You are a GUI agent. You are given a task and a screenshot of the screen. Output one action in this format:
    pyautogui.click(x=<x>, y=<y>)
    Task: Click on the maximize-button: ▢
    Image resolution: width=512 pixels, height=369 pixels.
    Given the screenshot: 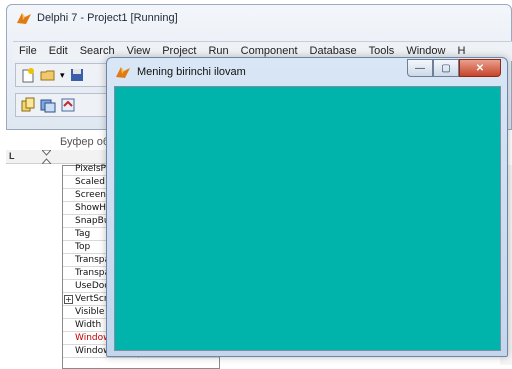 What is the action you would take?
    pyautogui.click(x=446, y=68)
    